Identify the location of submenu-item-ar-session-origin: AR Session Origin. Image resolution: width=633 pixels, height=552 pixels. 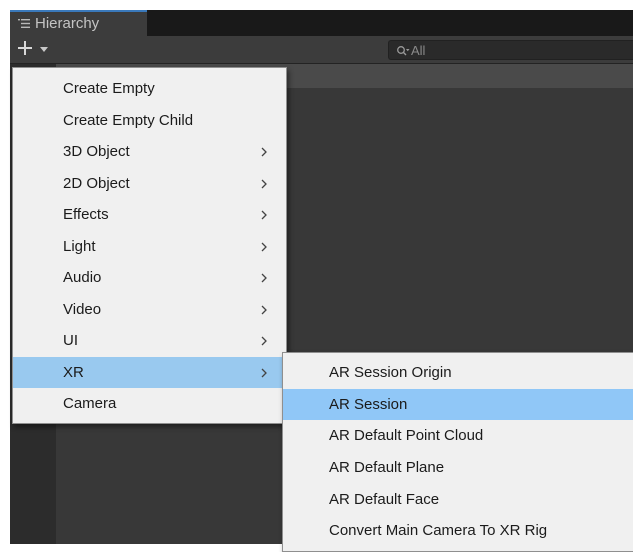
(458, 373).